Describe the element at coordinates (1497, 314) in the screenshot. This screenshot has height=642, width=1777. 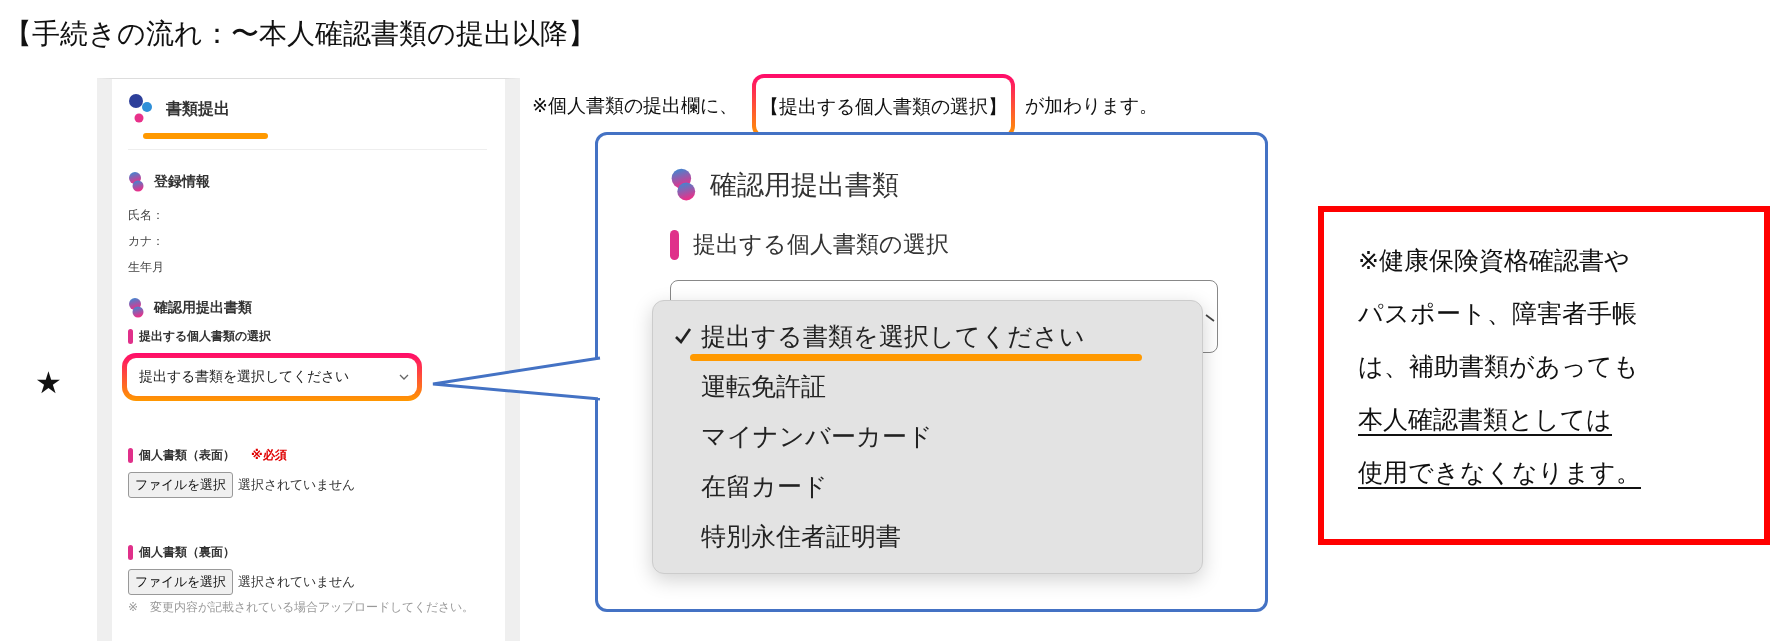
I see `warning-text: パスポート、障害者手帳` at that location.